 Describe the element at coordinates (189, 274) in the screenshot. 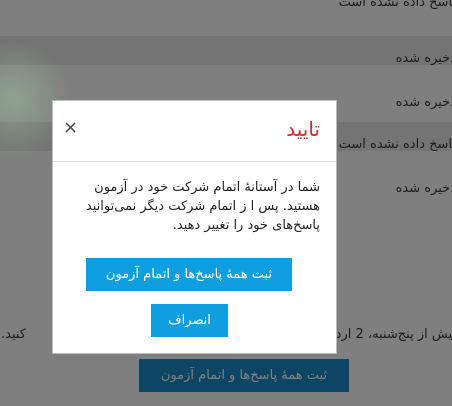

I see `confirm-submit-button: ثبت همهٔ پاسخ‌ها و اتمام آزمون` at that location.